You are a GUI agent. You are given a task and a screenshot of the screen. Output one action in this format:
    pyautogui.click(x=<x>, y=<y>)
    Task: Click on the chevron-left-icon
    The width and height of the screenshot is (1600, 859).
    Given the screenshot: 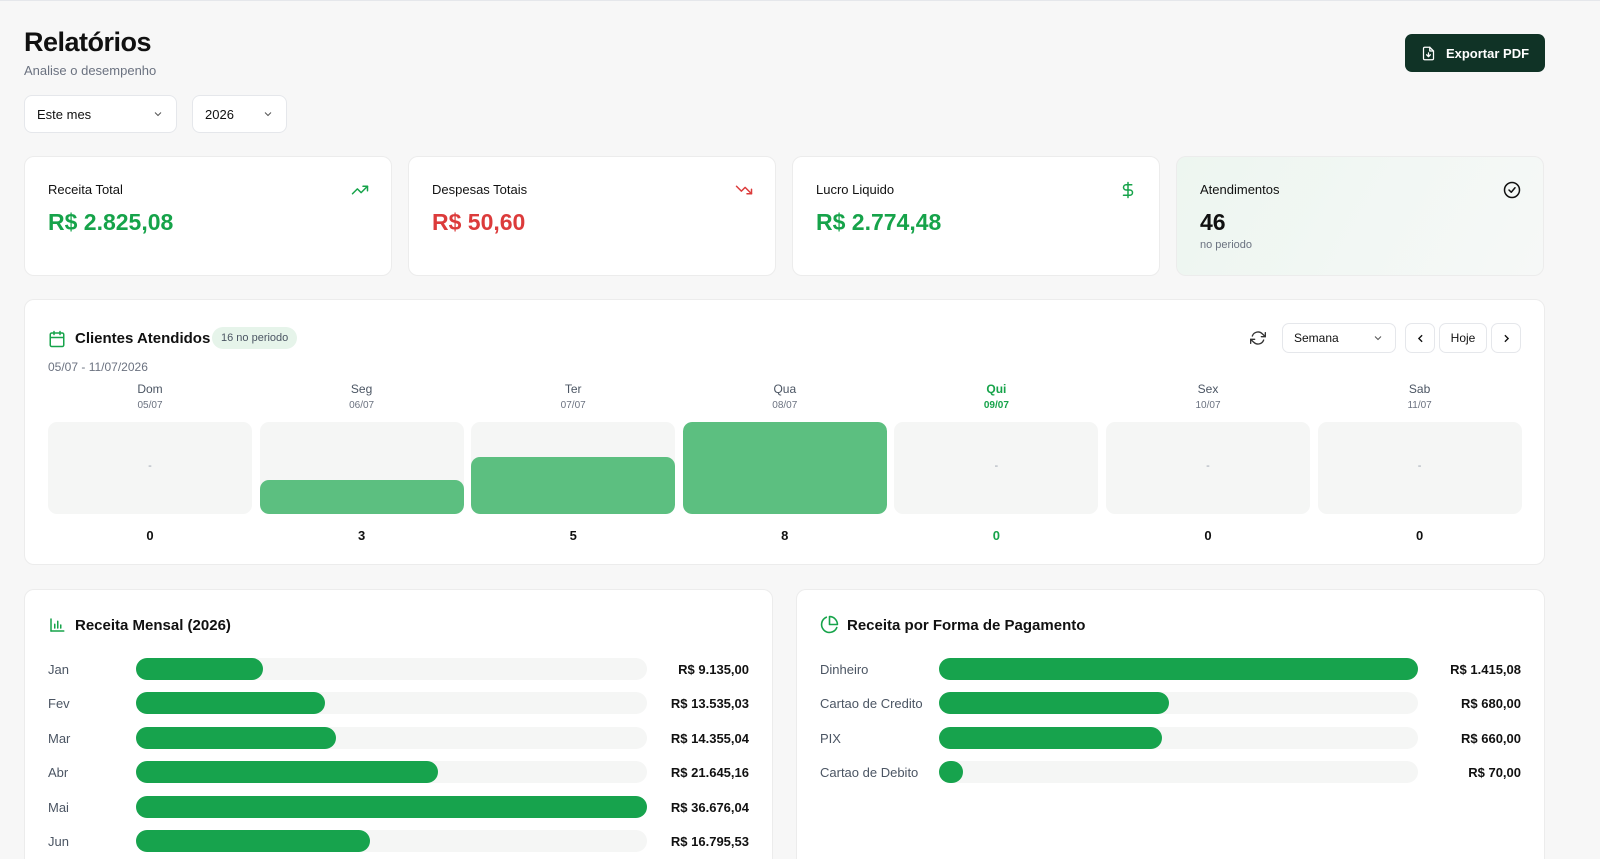 What is the action you would take?
    pyautogui.click(x=1420, y=338)
    